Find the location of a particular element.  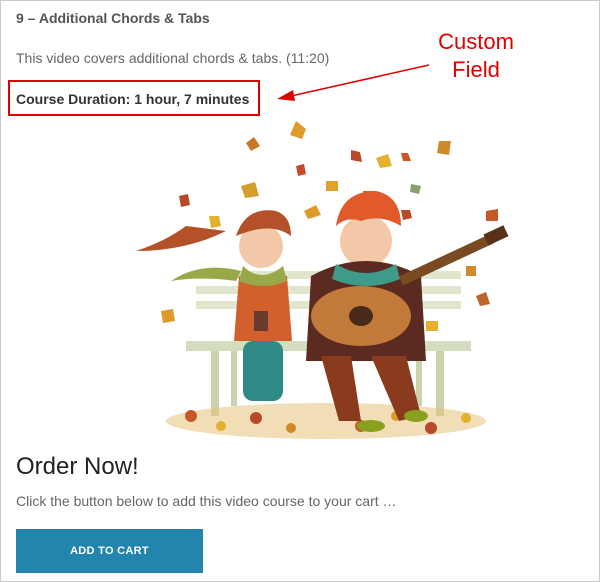

order-now-heading: Order Now! is located at coordinates (77, 466).